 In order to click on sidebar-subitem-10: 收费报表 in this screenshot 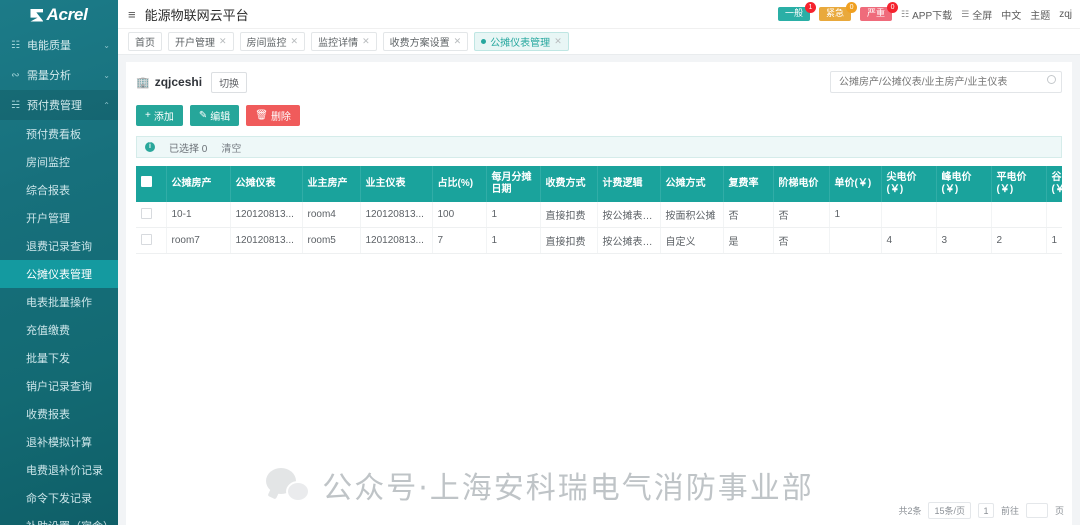, I will do `click(59, 414)`.